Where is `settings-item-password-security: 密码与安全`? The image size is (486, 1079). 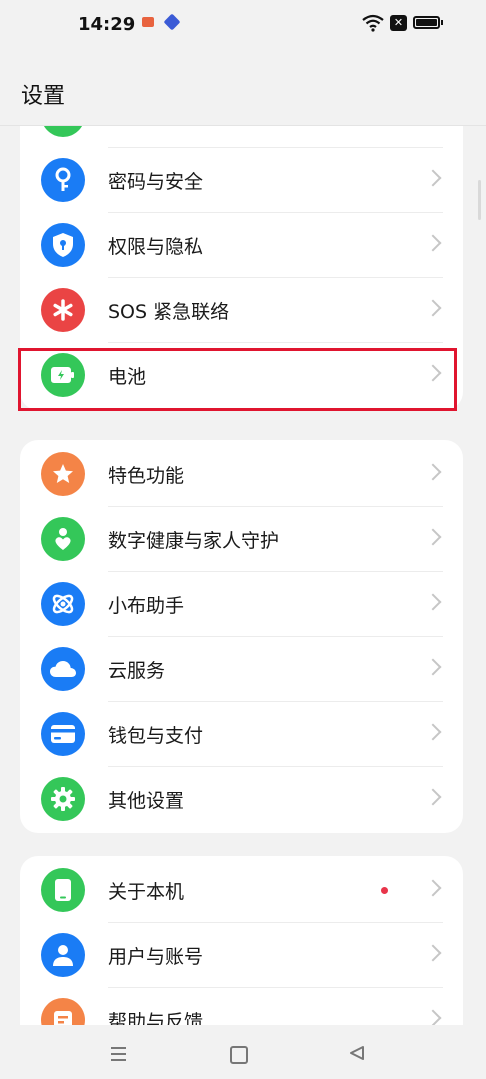
settings-item-password-security: 密码与安全 is located at coordinates (241, 180).